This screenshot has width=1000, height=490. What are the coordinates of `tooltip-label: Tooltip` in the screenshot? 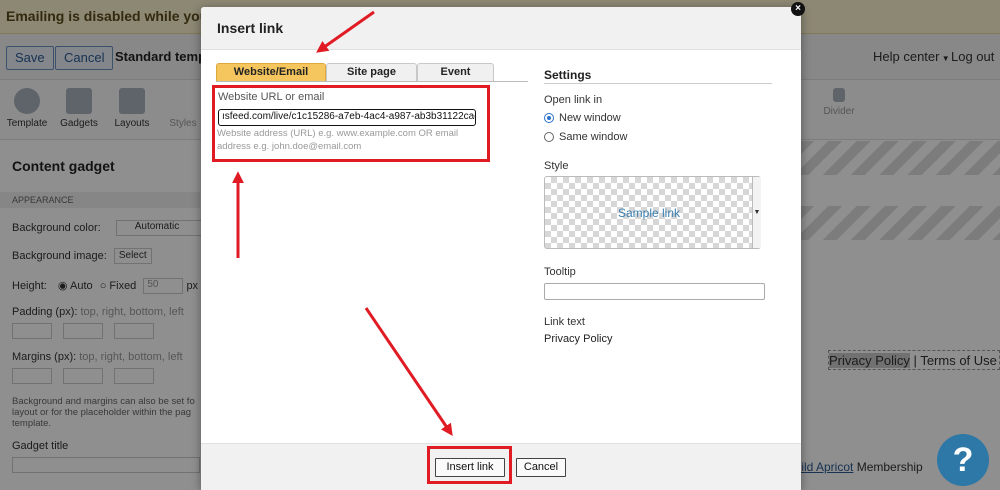 It's located at (560, 272).